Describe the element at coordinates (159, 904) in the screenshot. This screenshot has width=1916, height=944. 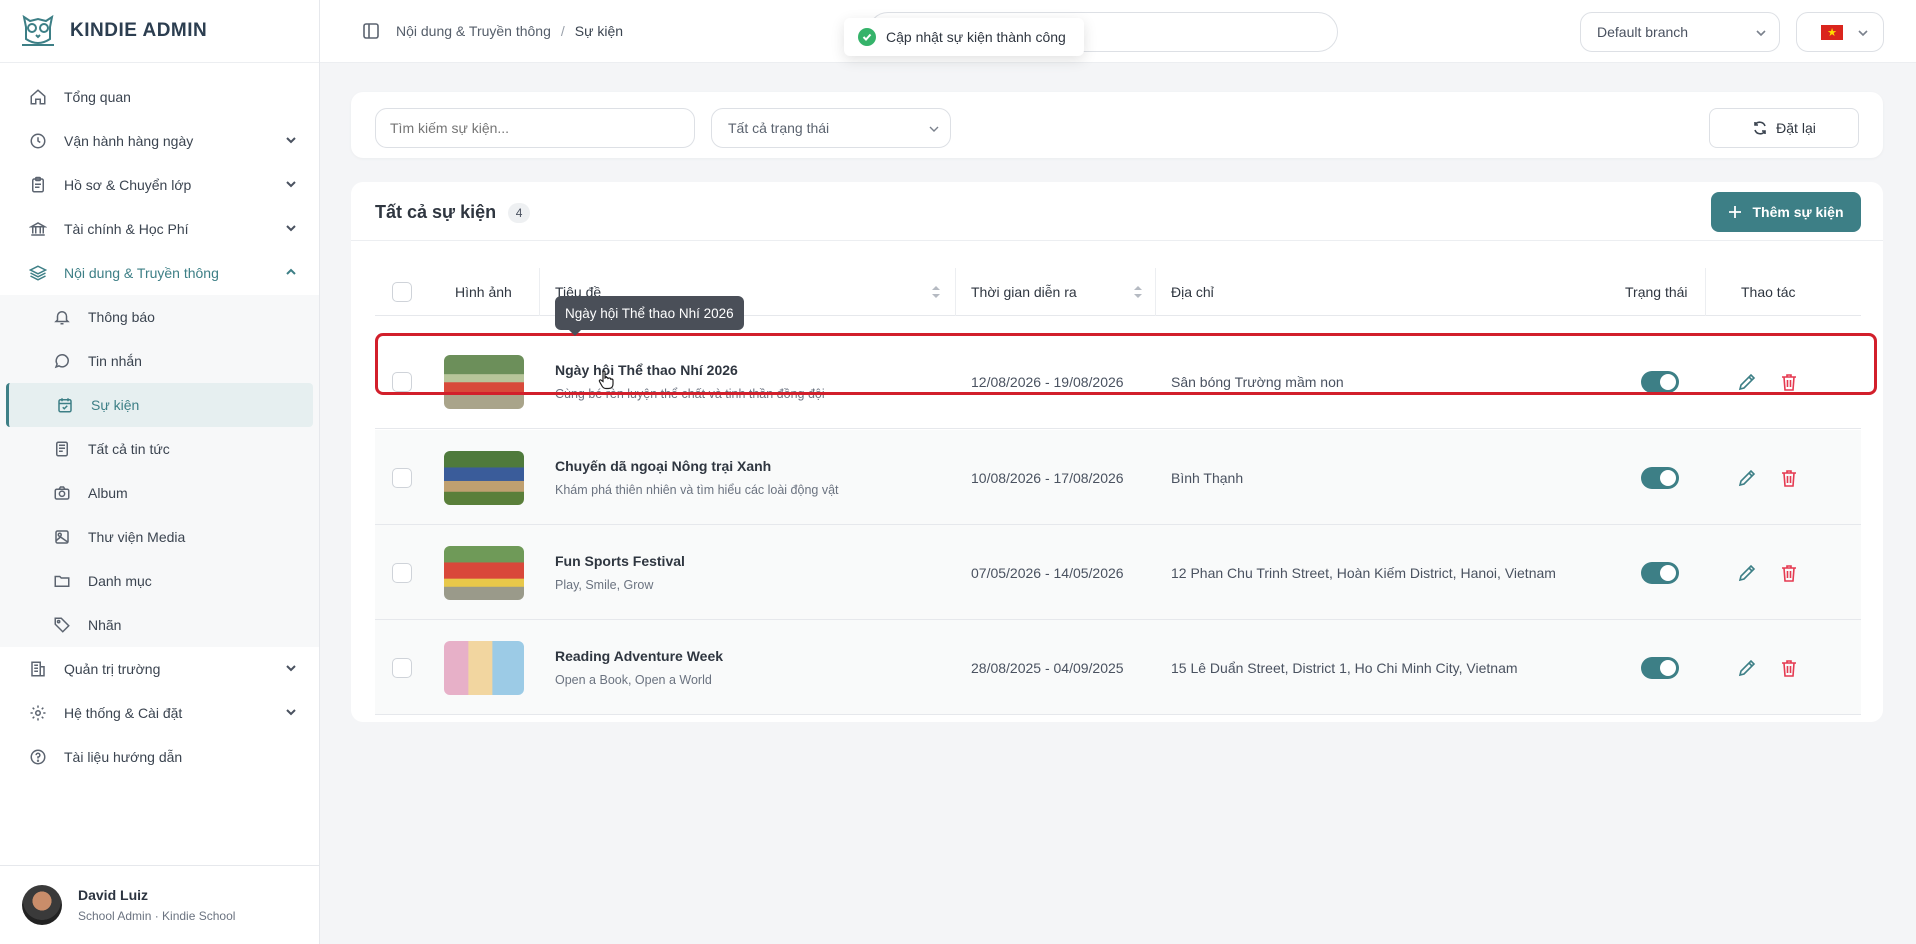
I see `user-profile: David Luiz School Admin · Kindie School` at that location.